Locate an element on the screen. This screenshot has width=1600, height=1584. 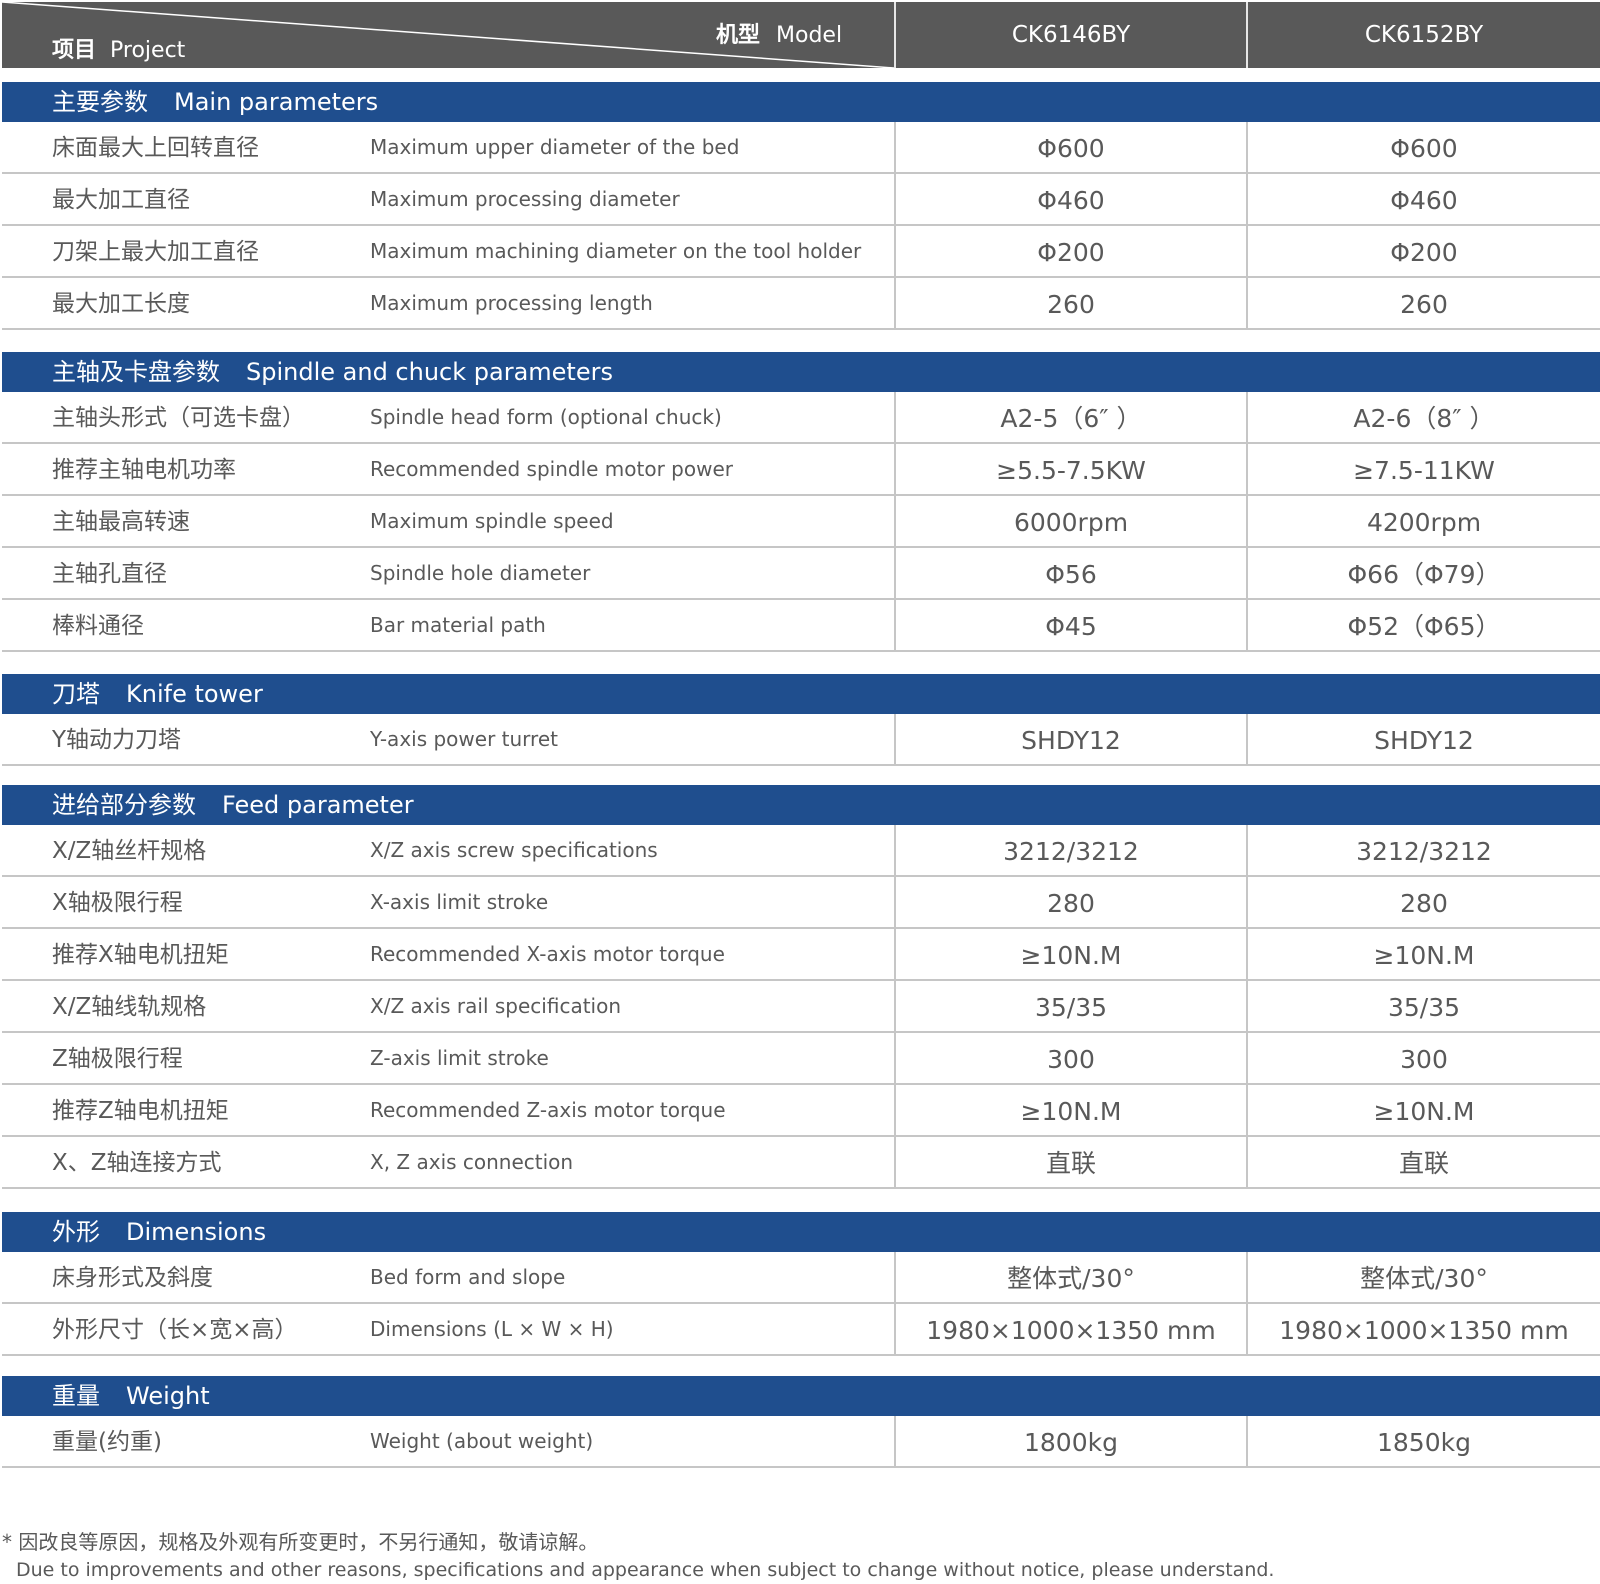
section-title-en: Knife tower is located at coordinates (194, 694).